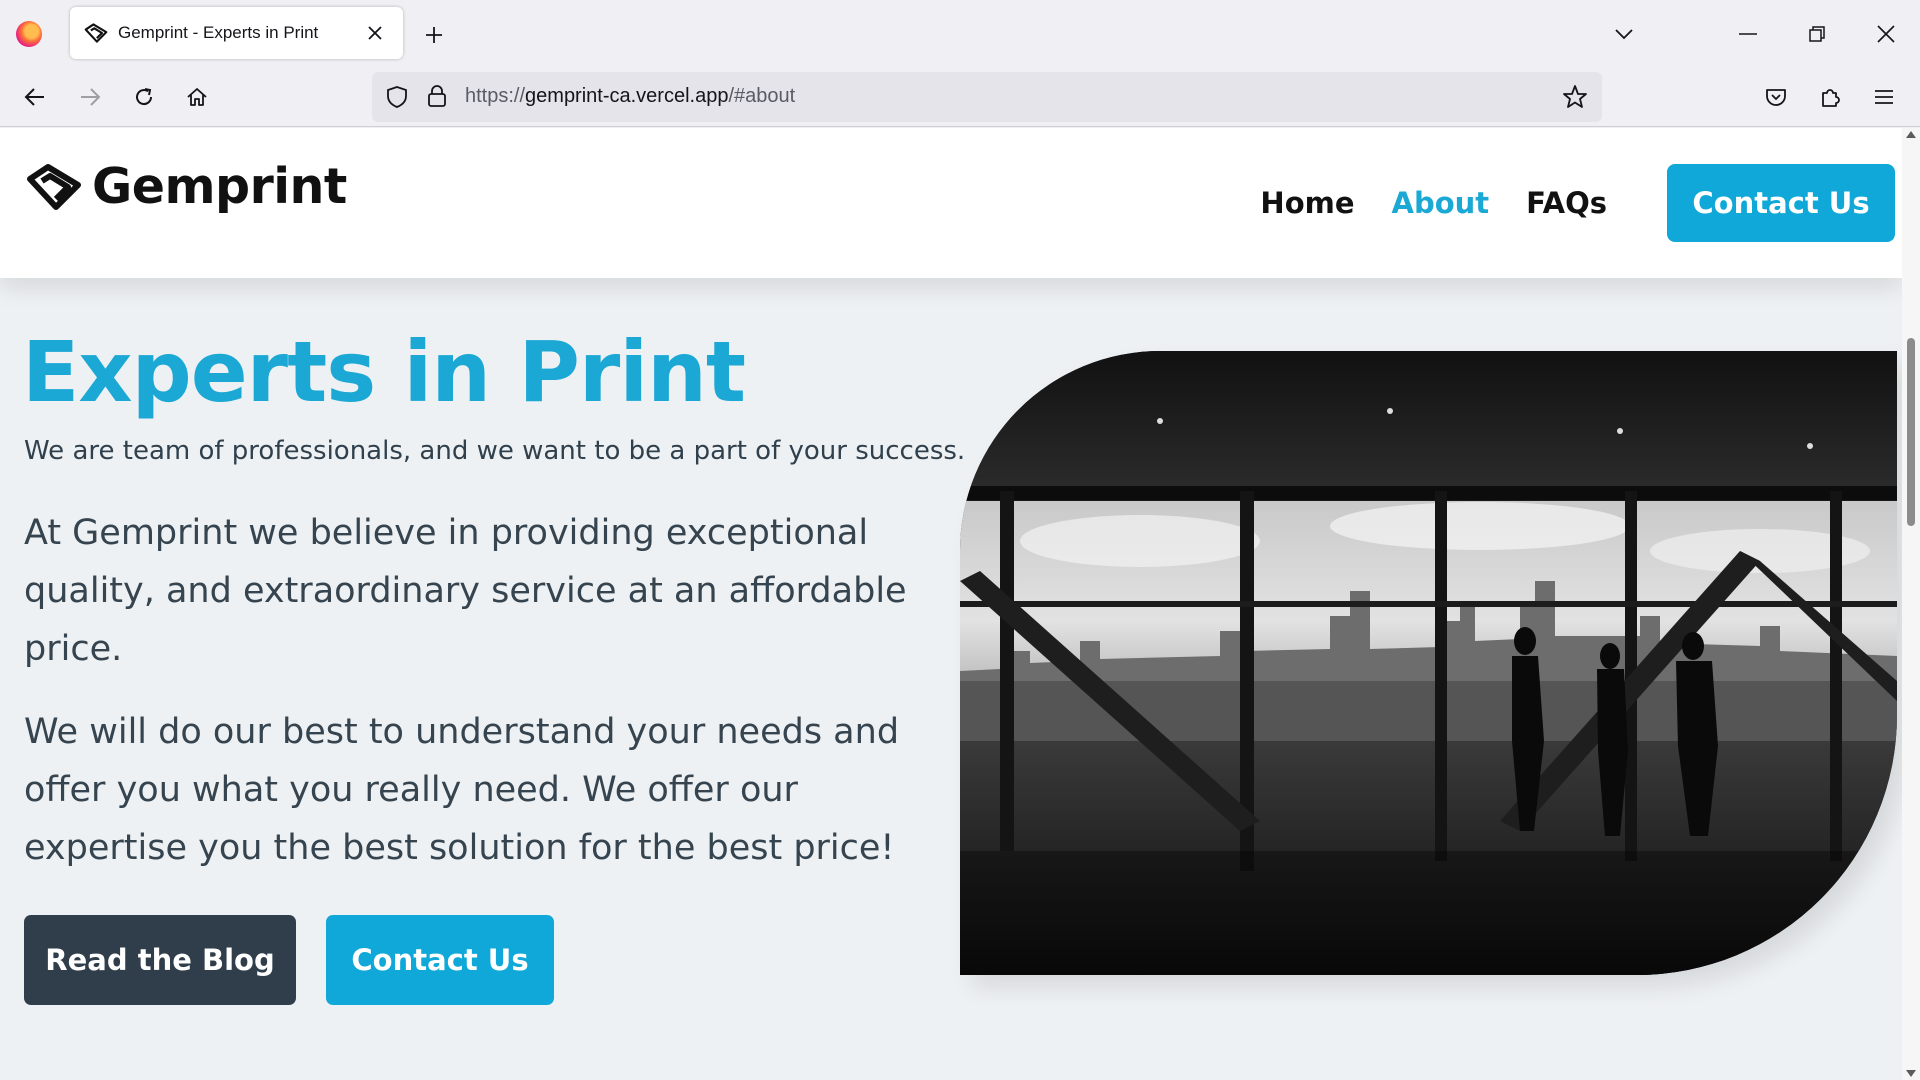  What do you see at coordinates (627, 96) in the screenshot?
I see `url-domain: gemprint-ca.vercel.app` at bounding box center [627, 96].